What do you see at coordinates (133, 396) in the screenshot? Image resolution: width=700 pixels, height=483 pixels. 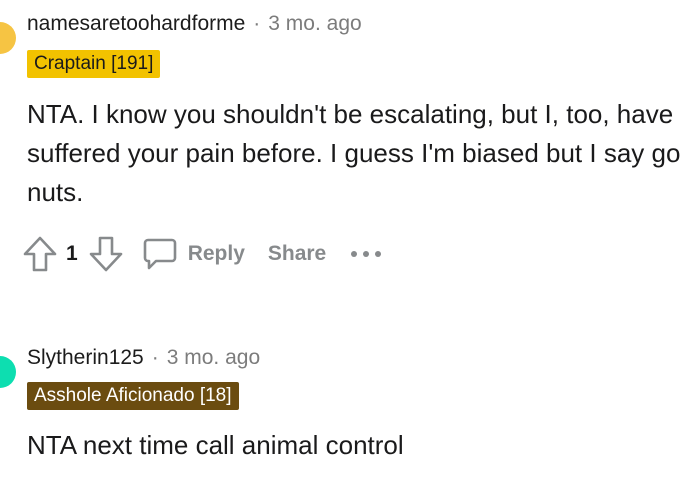 I see `user-flair: Asshole Aficionado [18]` at bounding box center [133, 396].